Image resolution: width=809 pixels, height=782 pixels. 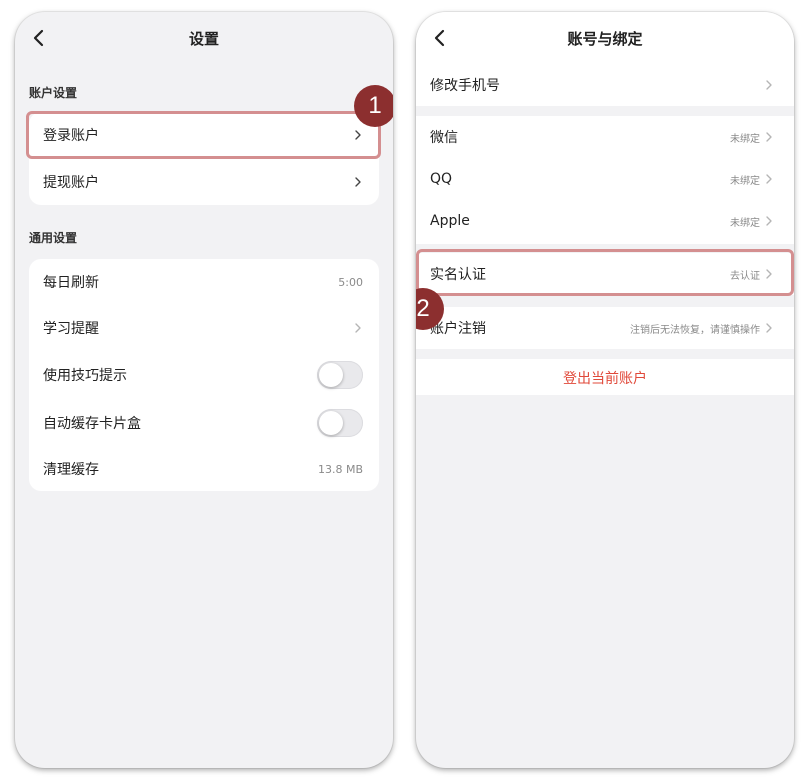 I want to click on row-label: QQ, so click(x=441, y=179).